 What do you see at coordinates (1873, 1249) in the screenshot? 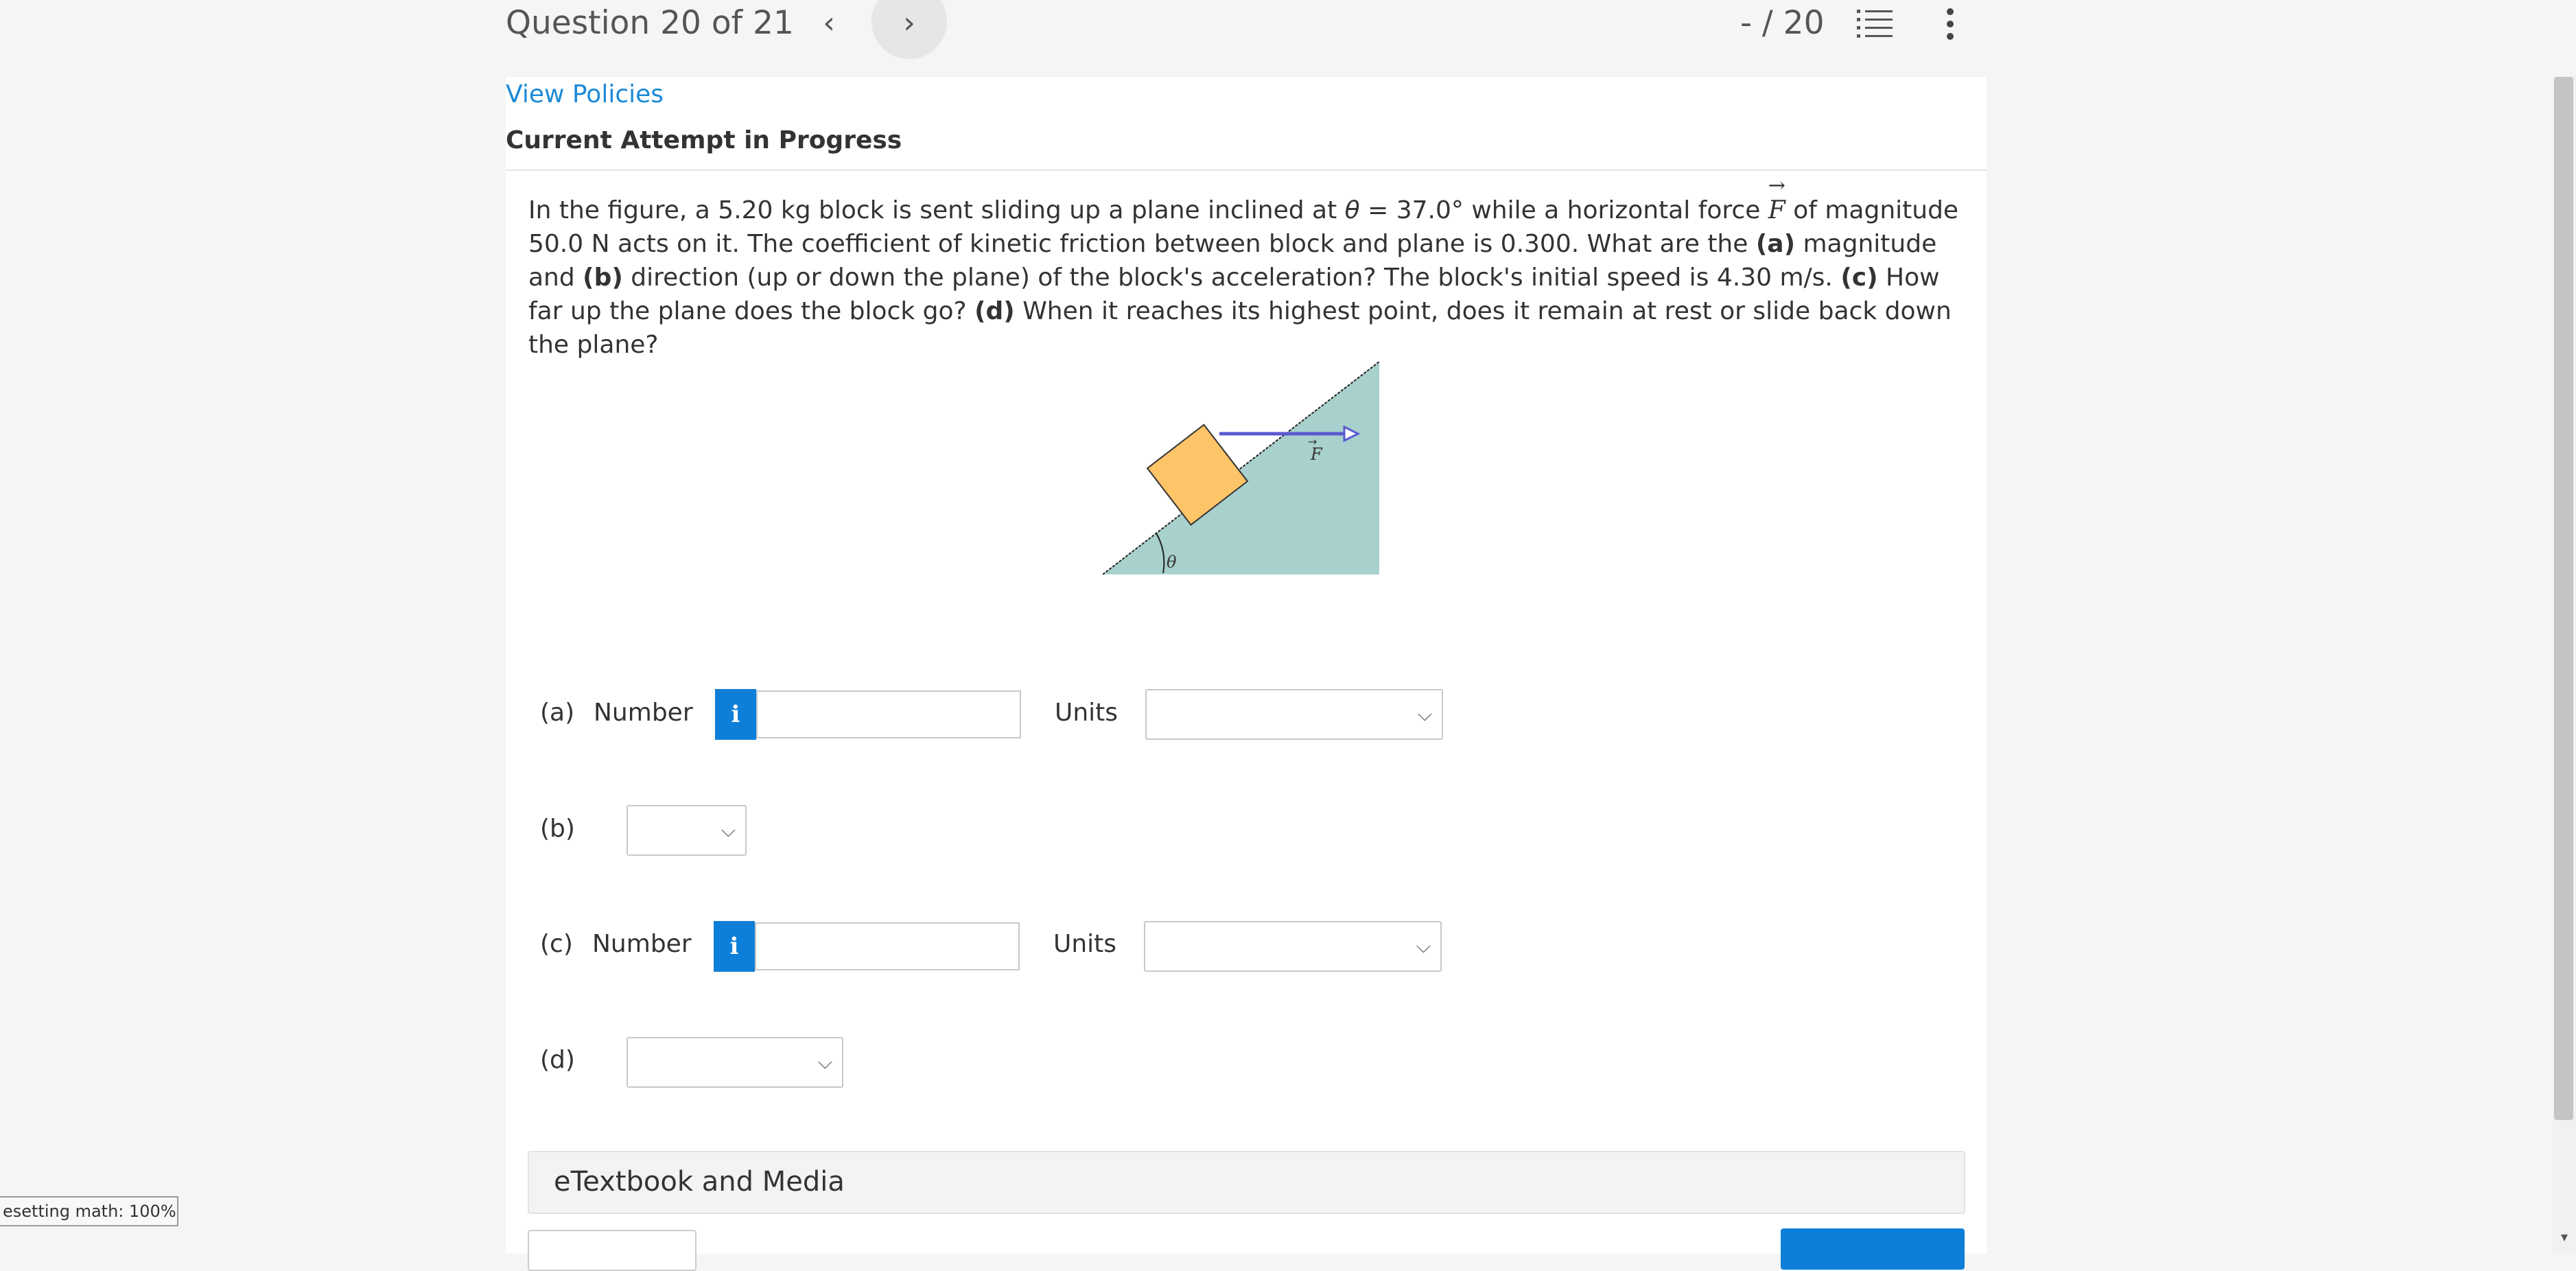
I see `submit-answer-button` at bounding box center [1873, 1249].